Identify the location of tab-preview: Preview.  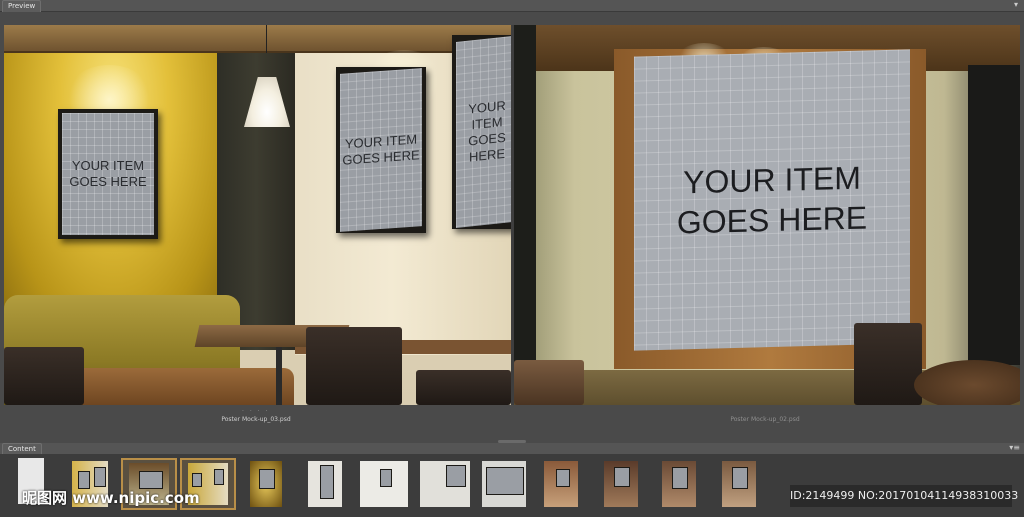
(22, 6).